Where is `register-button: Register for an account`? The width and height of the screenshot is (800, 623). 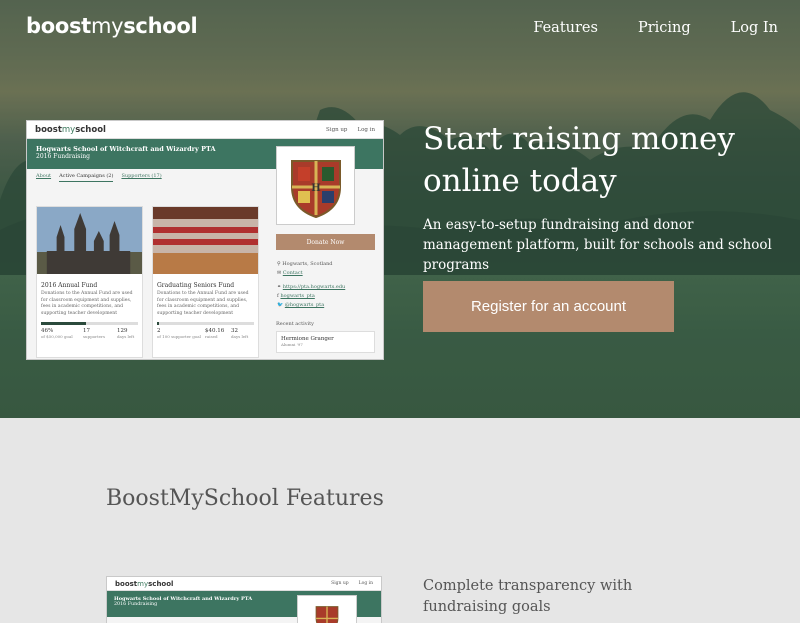
register-button: Register for an account is located at coordinates (548, 306).